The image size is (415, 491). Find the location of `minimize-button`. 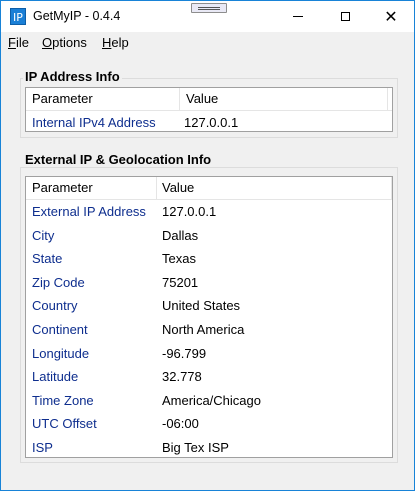

minimize-button is located at coordinates (298, 16).